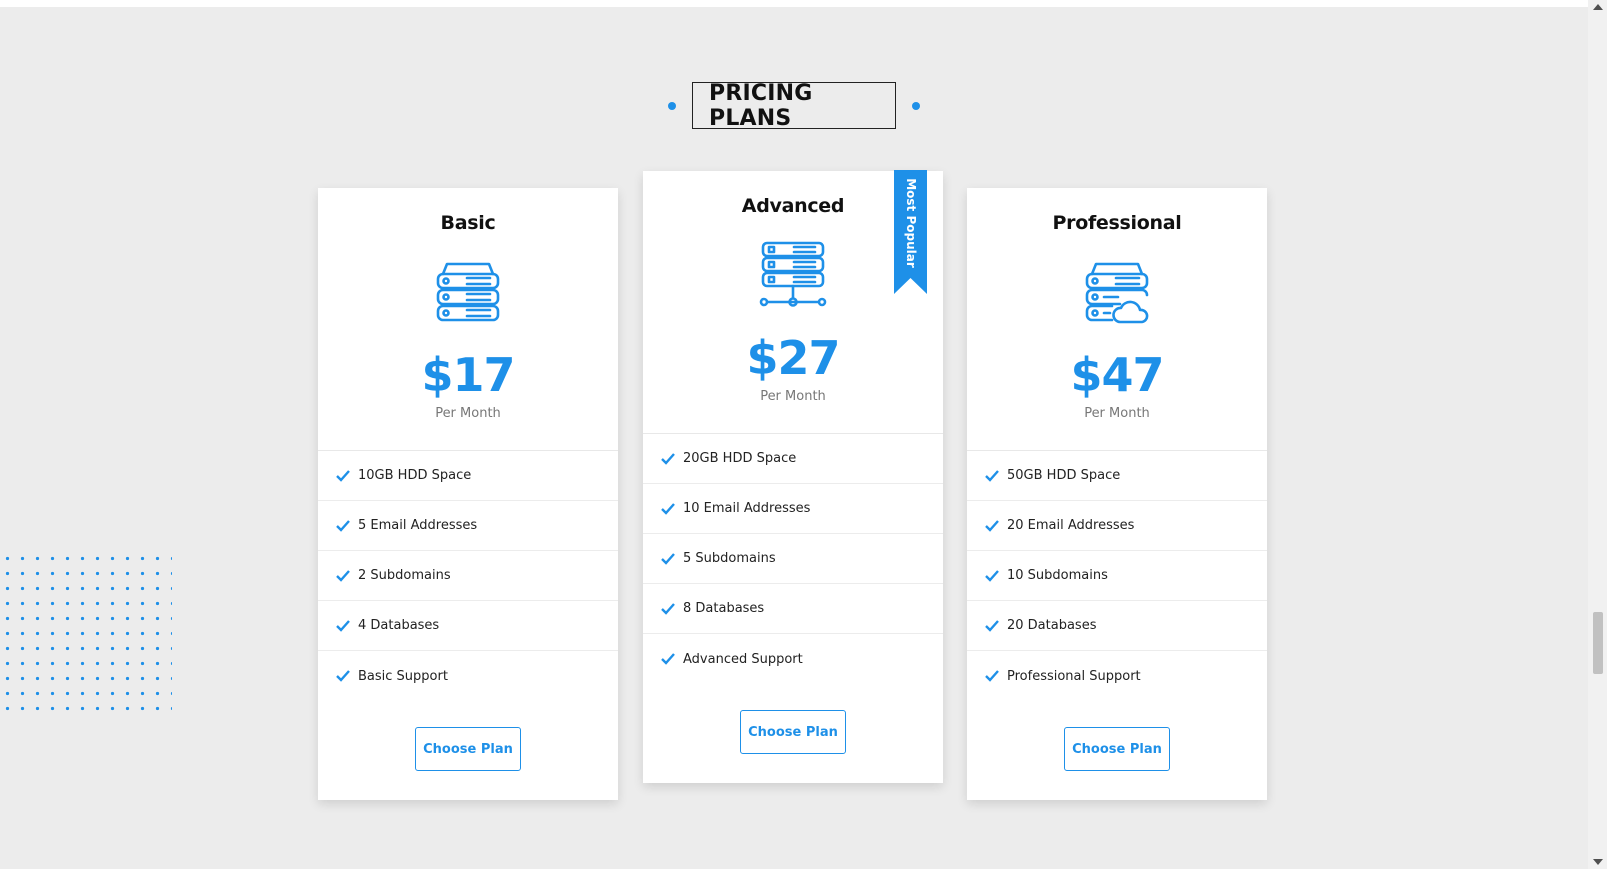 The width and height of the screenshot is (1607, 869). Describe the element at coordinates (1071, 525) in the screenshot. I see `feature-label: 20 Email Addresses` at that location.